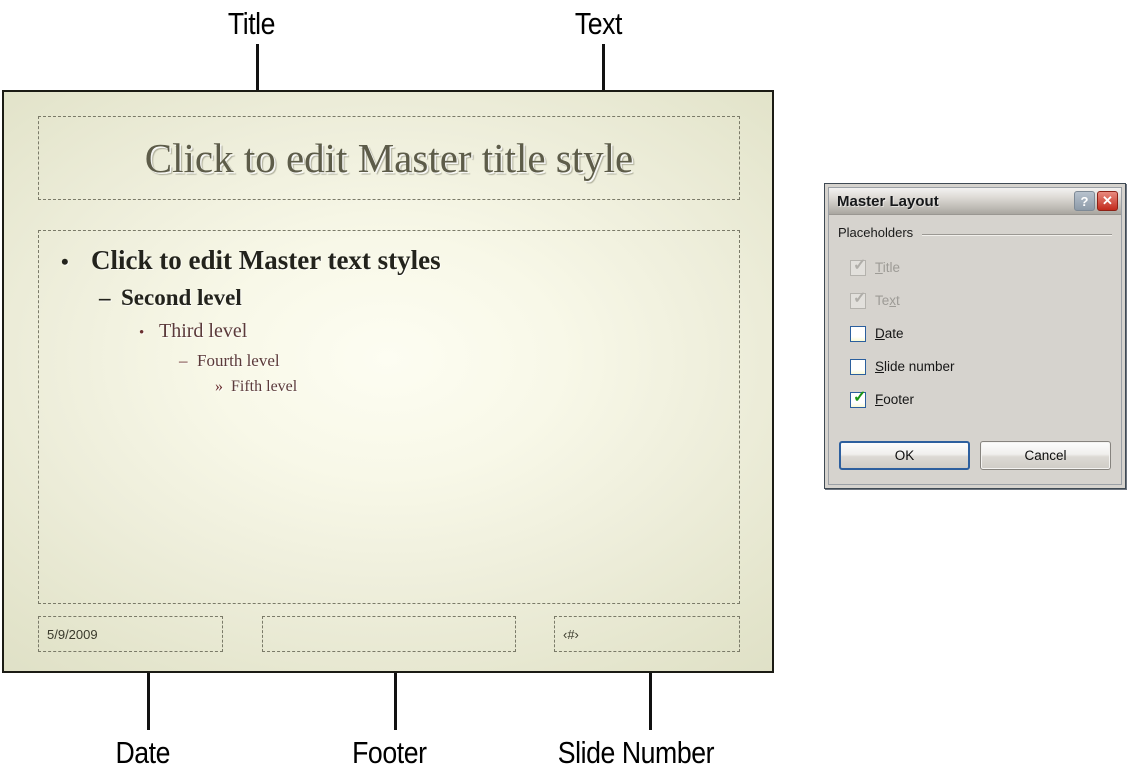  What do you see at coordinates (451, 361) in the screenshot?
I see `body-level-4: – Fourth level` at bounding box center [451, 361].